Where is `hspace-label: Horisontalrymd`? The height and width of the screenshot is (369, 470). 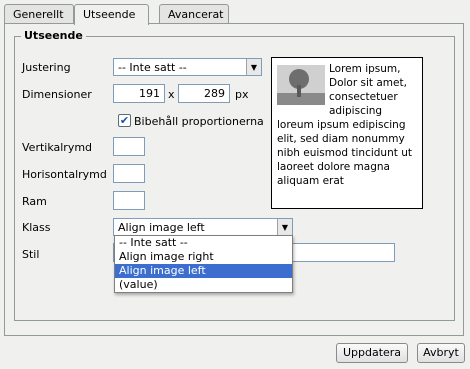 hspace-label: Horisontalrymd is located at coordinates (64, 174).